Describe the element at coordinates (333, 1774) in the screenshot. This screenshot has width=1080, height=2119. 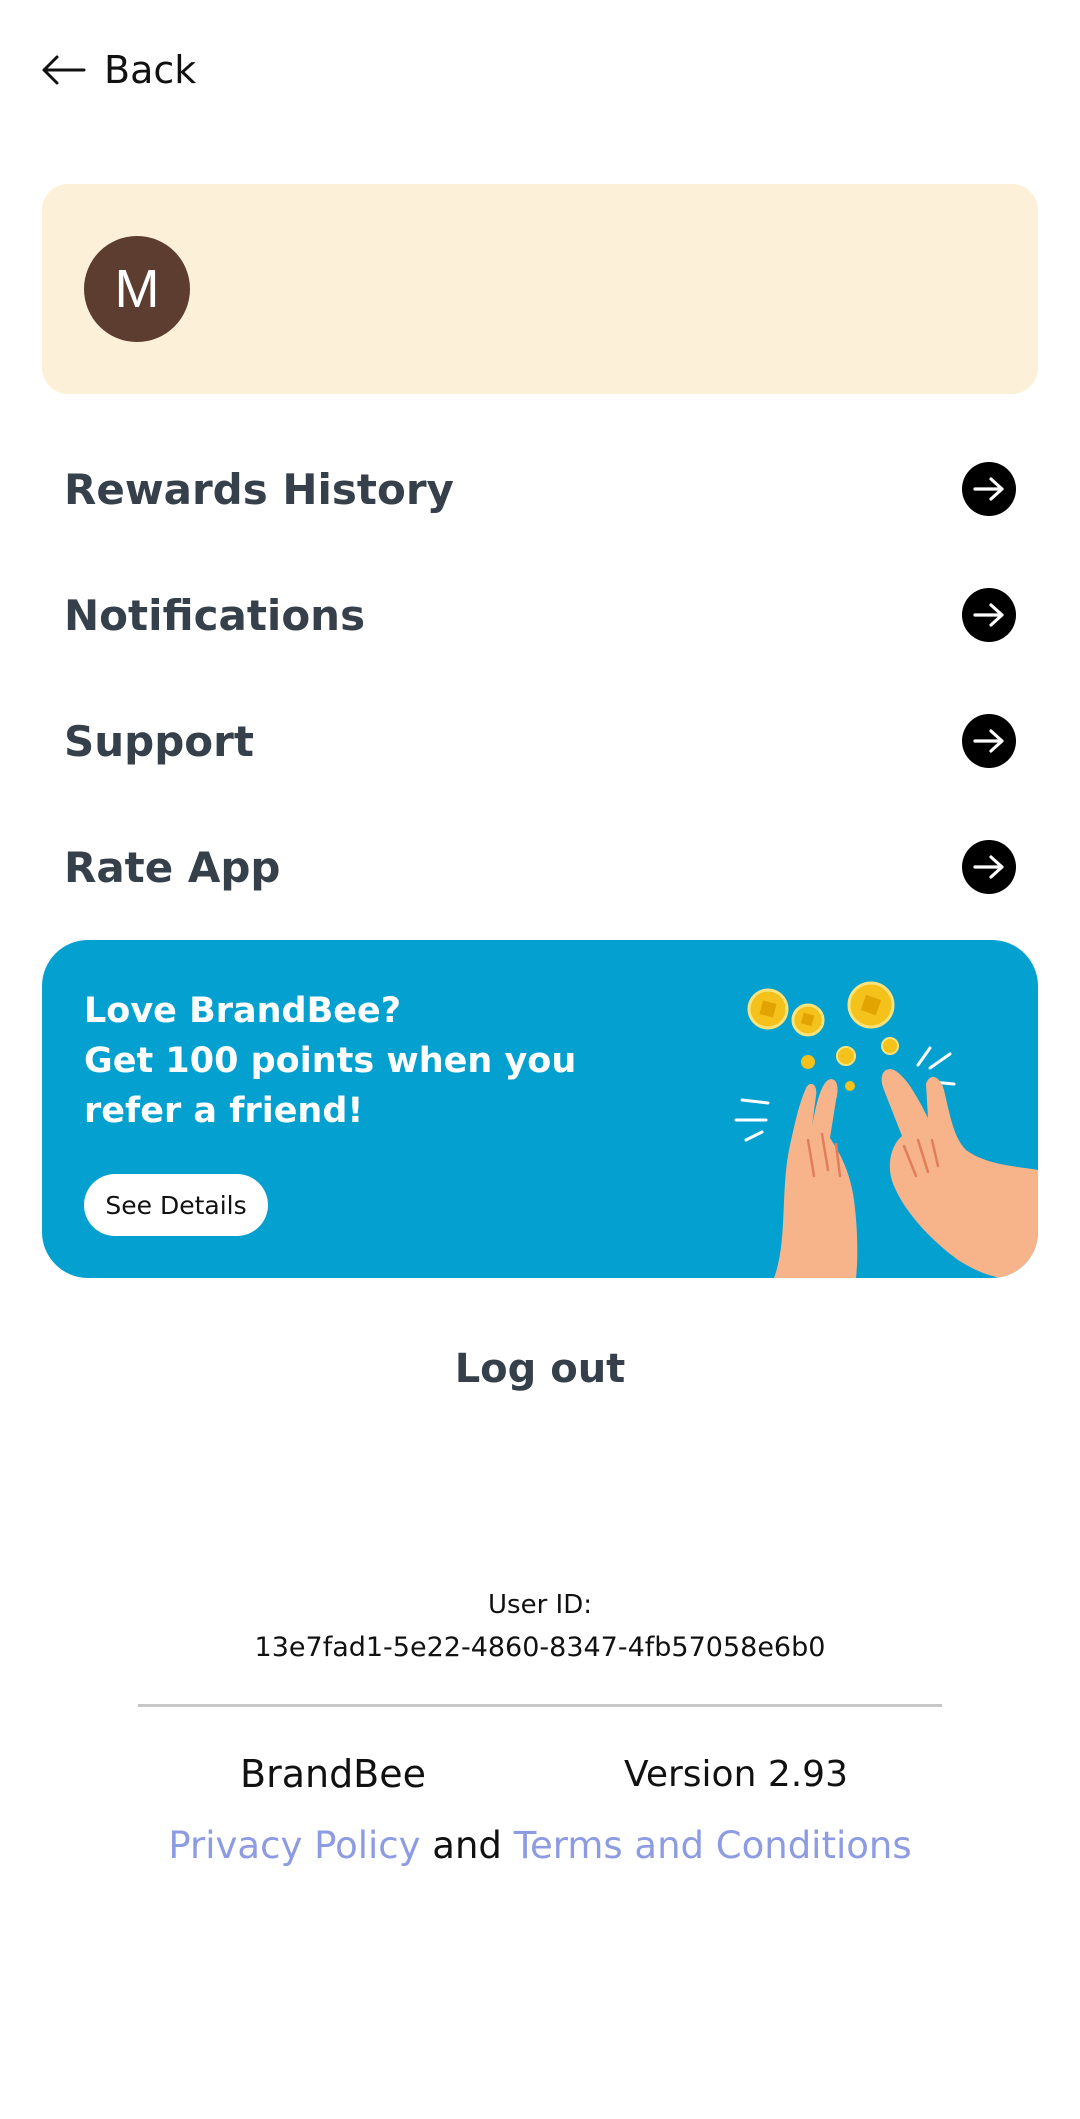
I see `brand-name: BrandBee` at that location.